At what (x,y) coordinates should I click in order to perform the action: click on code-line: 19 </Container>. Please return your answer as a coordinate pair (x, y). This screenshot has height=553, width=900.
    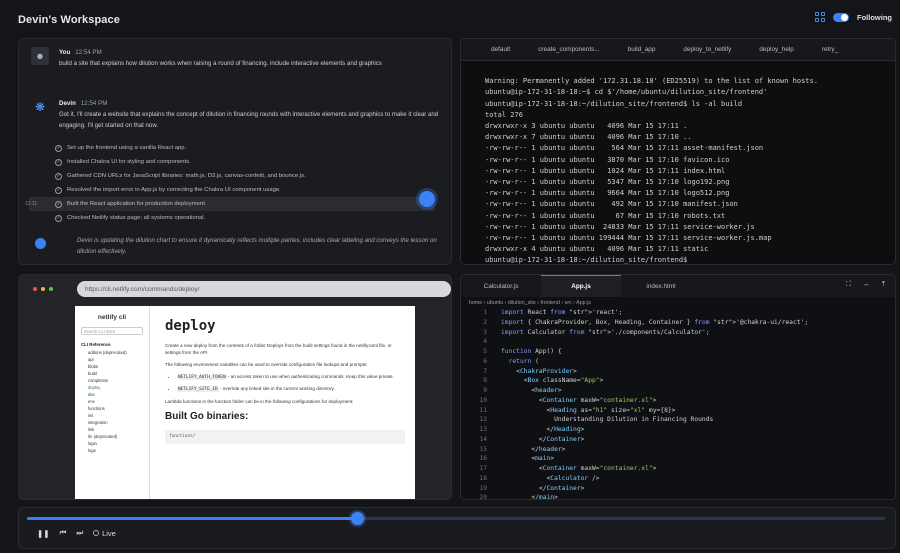
    Looking at the image, I should click on (678, 489).